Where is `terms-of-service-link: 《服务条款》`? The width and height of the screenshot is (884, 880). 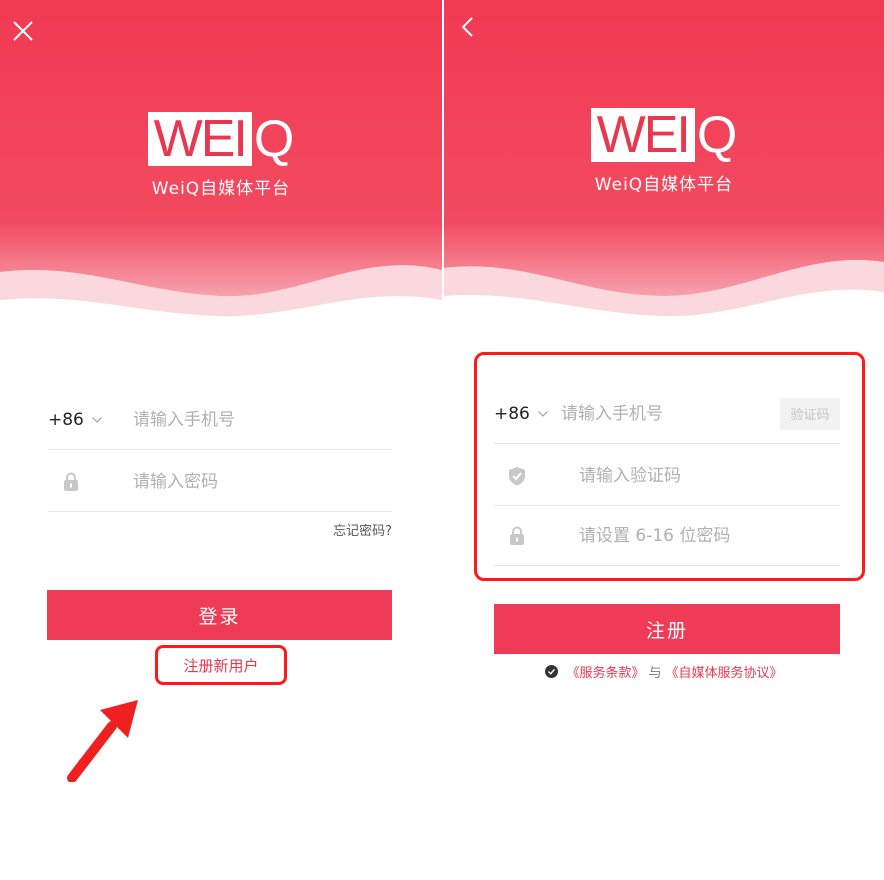
terms-of-service-link: 《服务条款》 is located at coordinates (605, 671).